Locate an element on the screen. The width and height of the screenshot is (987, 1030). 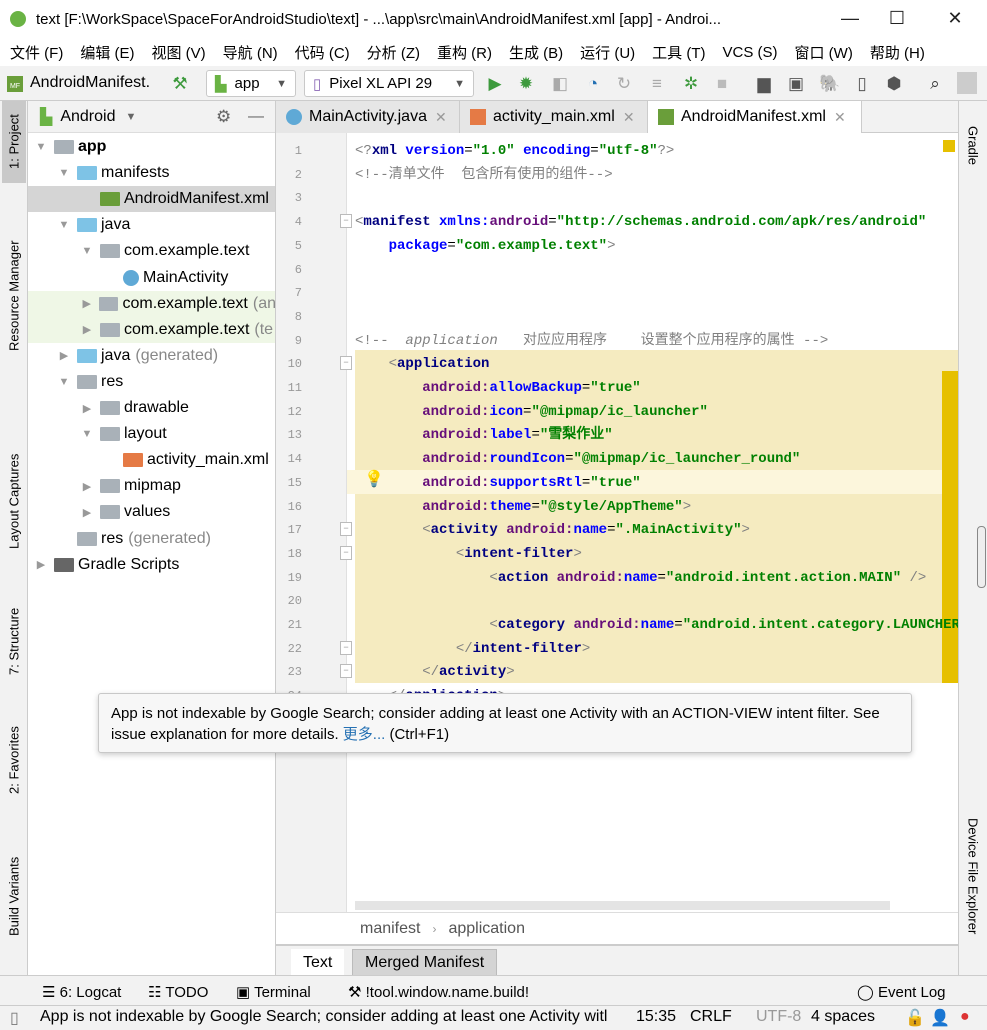
device-select: ▯ Pixel XL API 29 ▼ is located at coordinates (389, 83).